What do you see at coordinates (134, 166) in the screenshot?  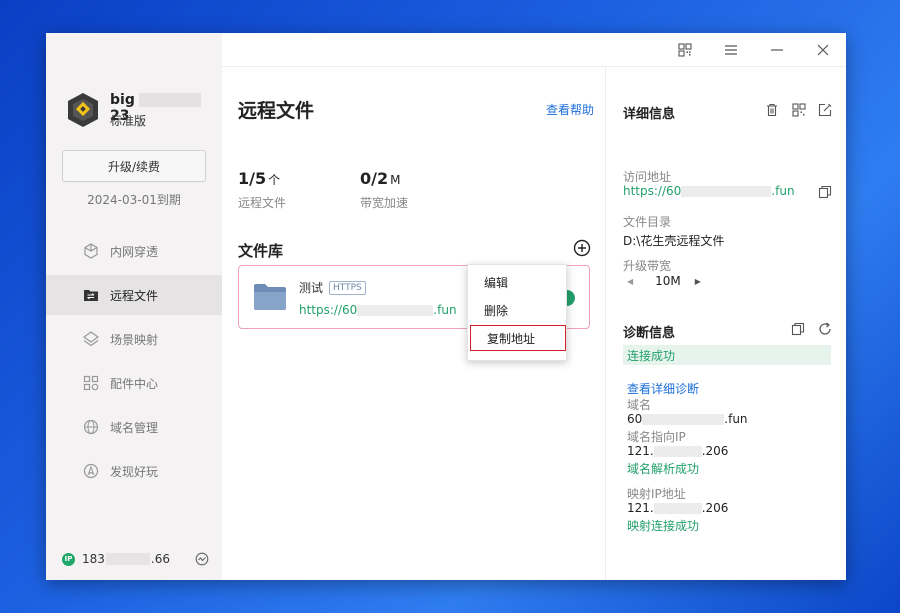 I see `upgrade-button: 升级/续费` at bounding box center [134, 166].